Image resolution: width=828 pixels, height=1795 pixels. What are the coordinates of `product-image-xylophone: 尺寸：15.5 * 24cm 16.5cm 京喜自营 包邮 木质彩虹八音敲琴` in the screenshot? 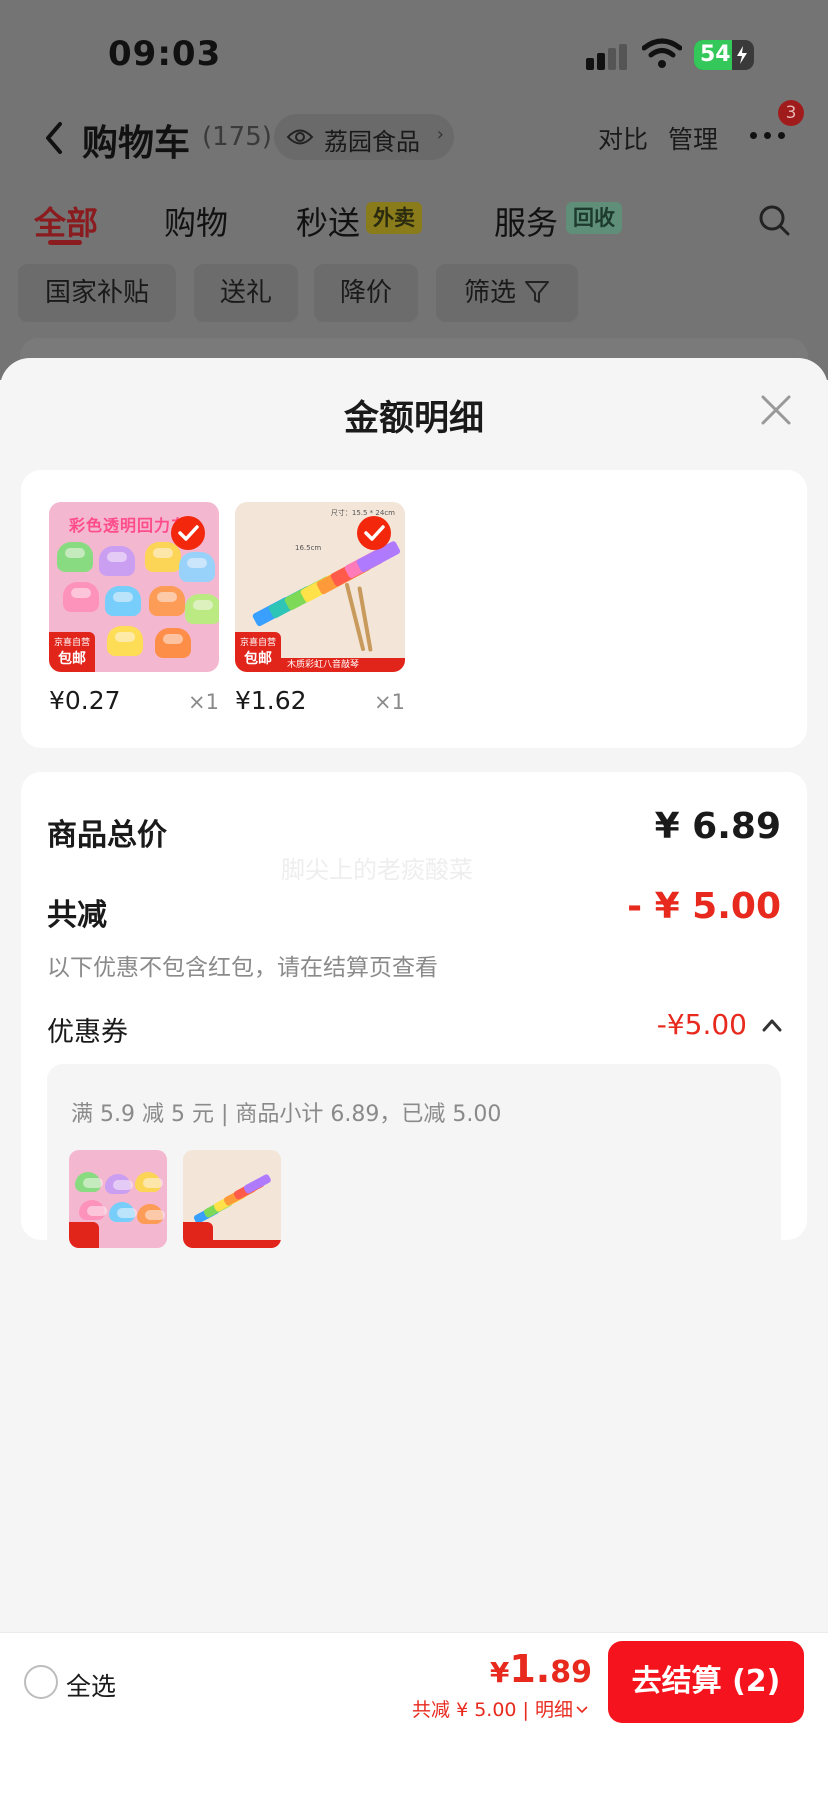 It's located at (320, 587).